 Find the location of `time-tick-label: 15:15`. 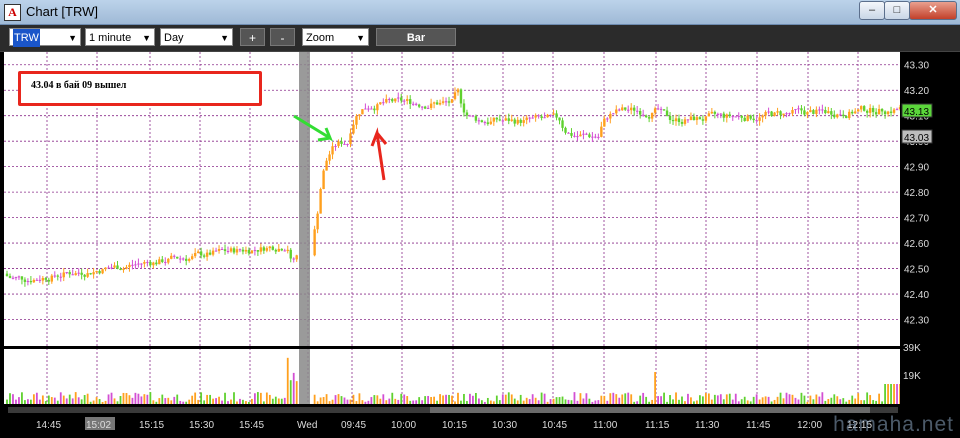

time-tick-label: 15:15 is located at coordinates (151, 425).